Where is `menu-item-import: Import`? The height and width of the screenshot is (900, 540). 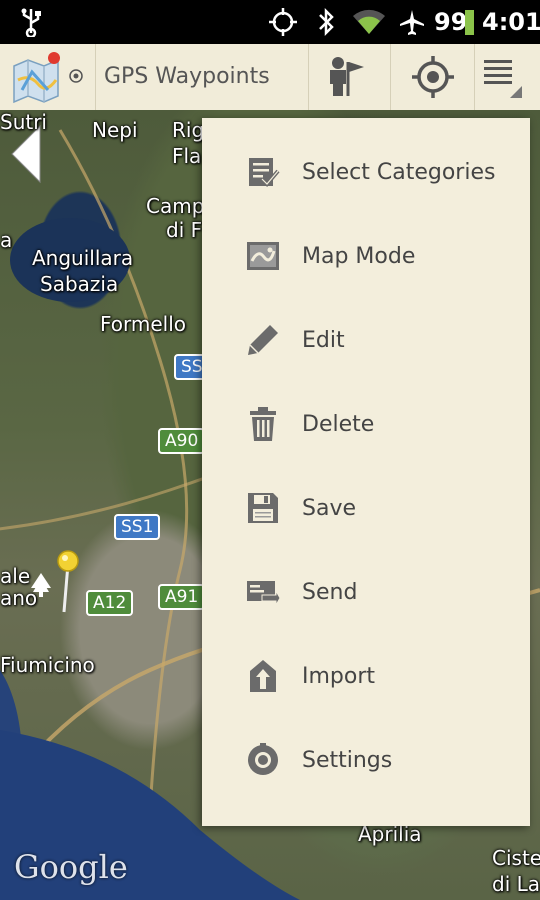
menu-item-import: Import is located at coordinates (366, 676).